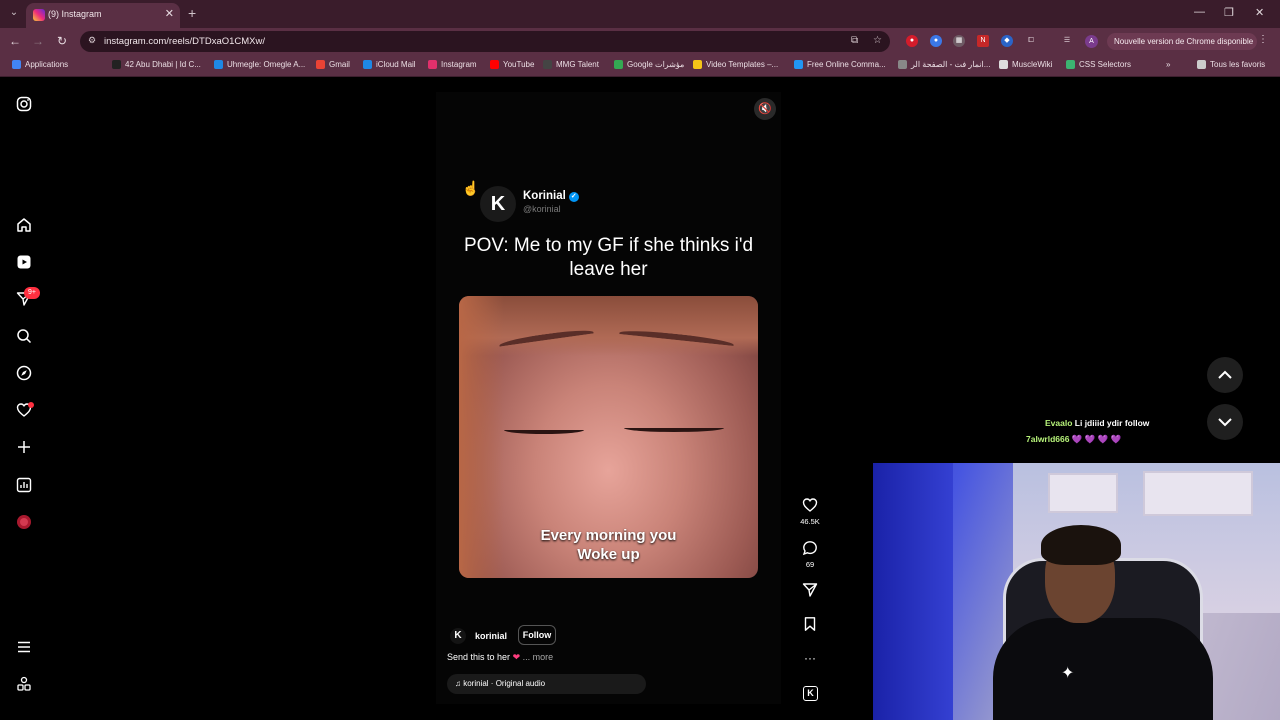  Describe the element at coordinates (1076, 591) in the screenshot. I see `streamer-webcam: ✦` at that location.